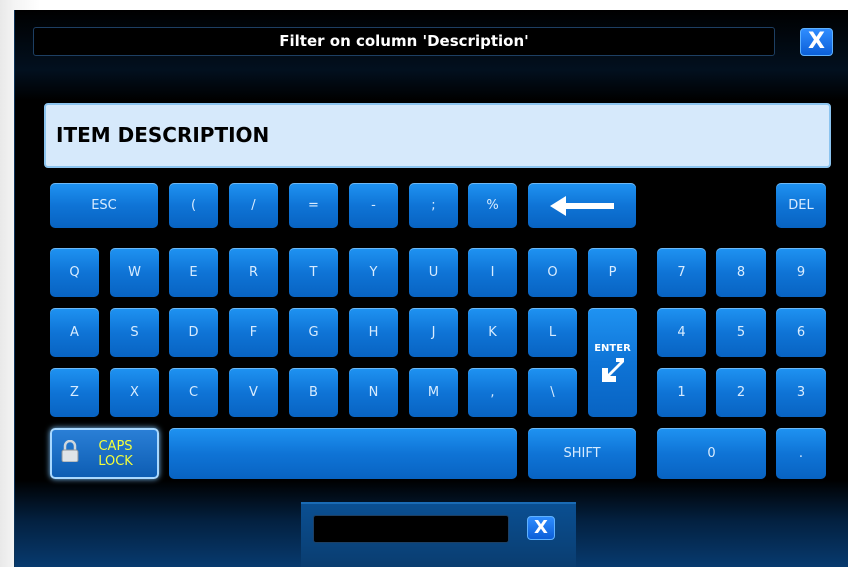 This screenshot has width=848, height=567. Describe the element at coordinates (313, 205) in the screenshot. I see `key-equals: =` at that location.